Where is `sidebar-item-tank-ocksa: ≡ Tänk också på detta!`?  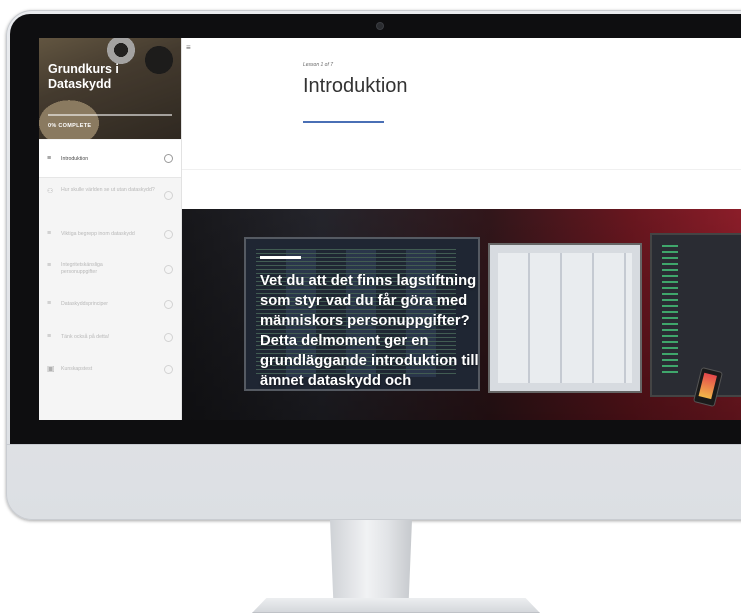
sidebar-item-tank-ocksa: ≡ Tänk också på detta! is located at coordinates (110, 338).